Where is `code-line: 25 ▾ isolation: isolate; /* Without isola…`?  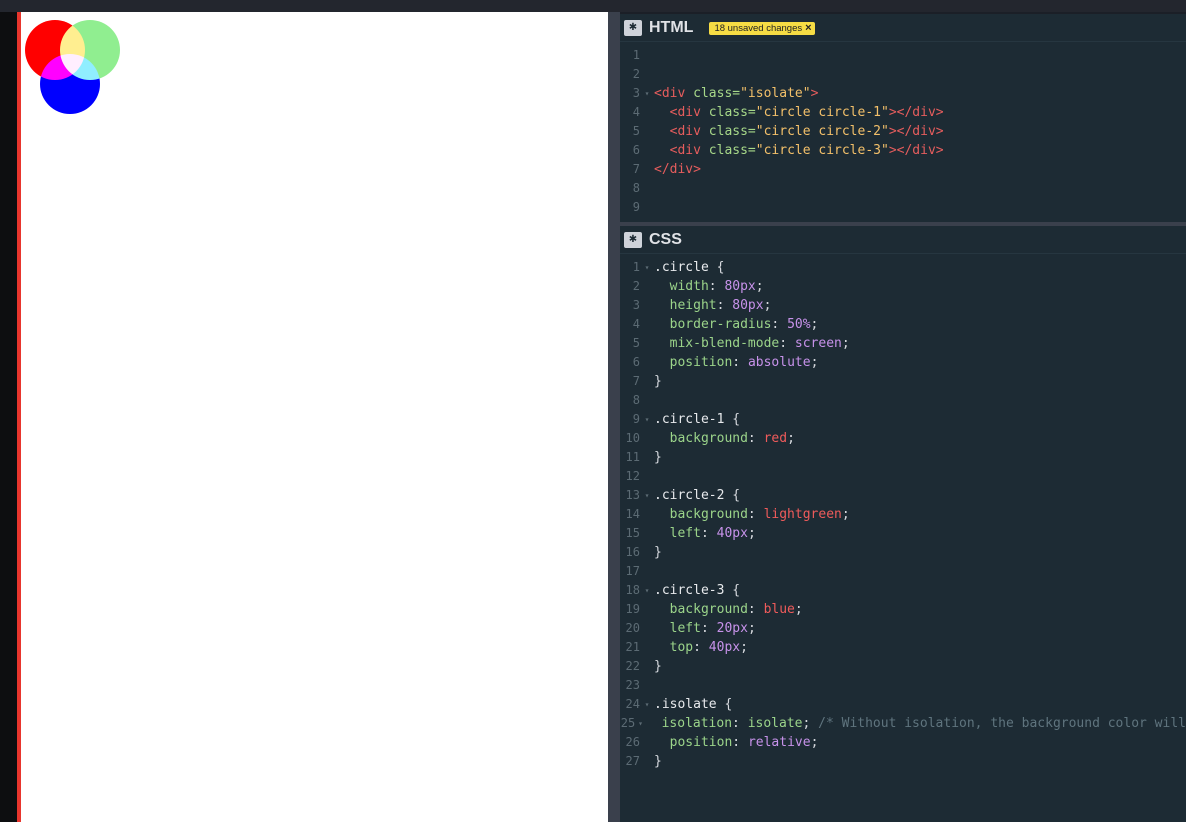
code-line: 25 ▾ isolation: isolate; /* Without isola… is located at coordinates (903, 723).